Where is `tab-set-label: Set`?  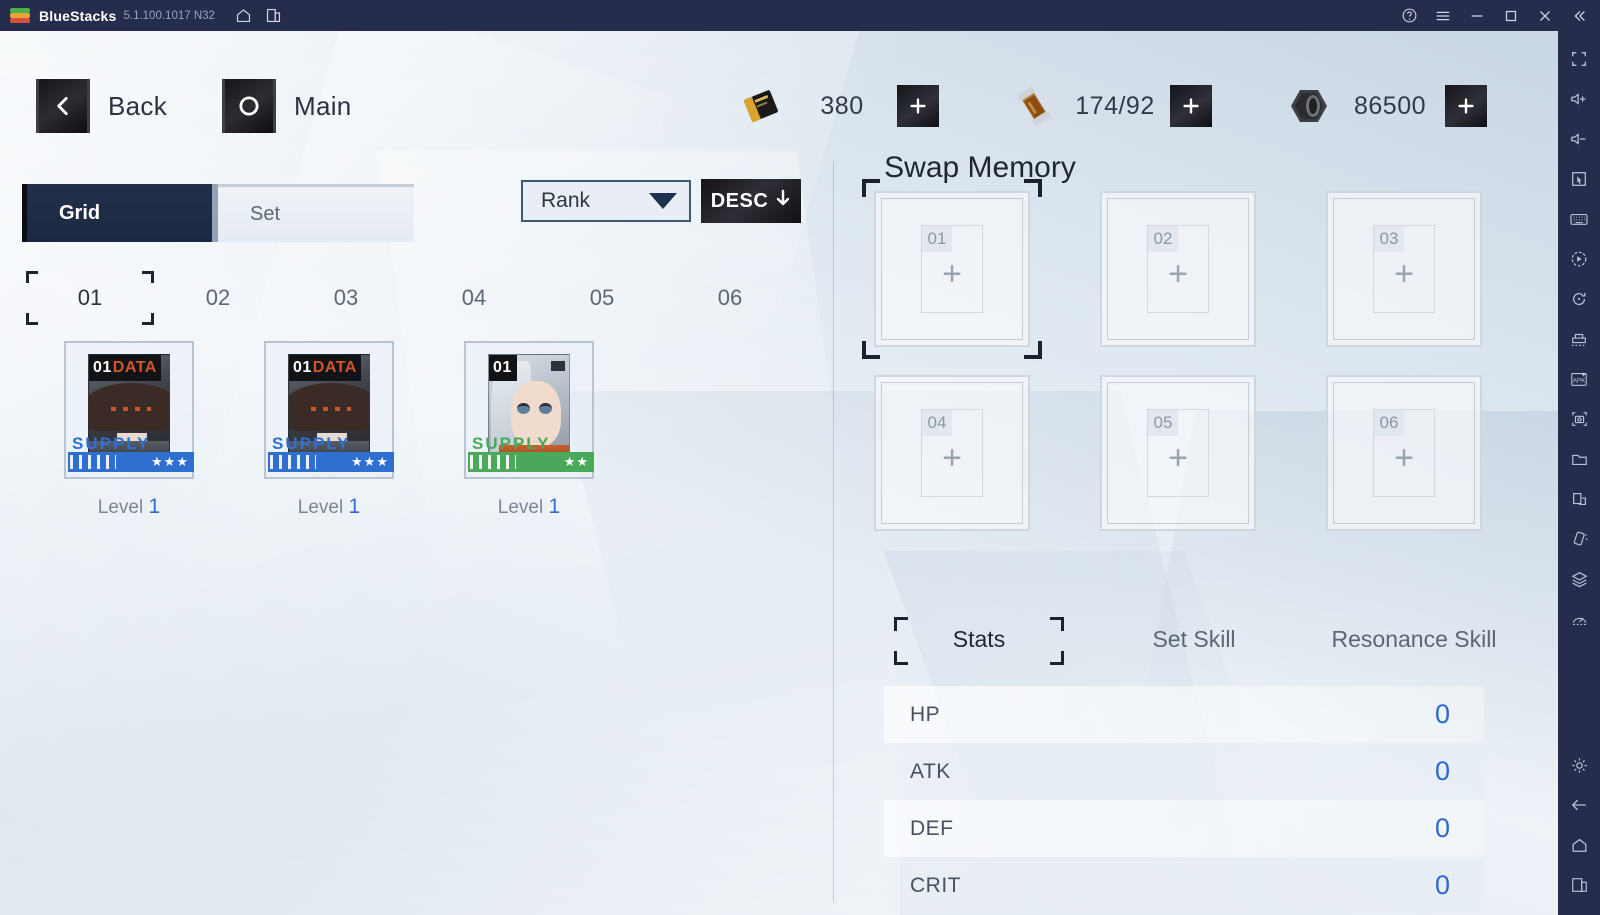
tab-set-label: Set is located at coordinates (265, 214).